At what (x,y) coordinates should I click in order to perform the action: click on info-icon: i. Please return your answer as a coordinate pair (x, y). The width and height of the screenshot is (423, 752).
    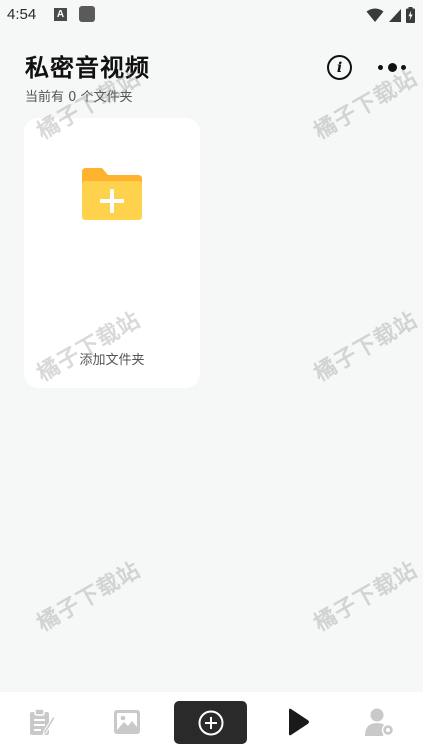
    Looking at the image, I should click on (339, 67).